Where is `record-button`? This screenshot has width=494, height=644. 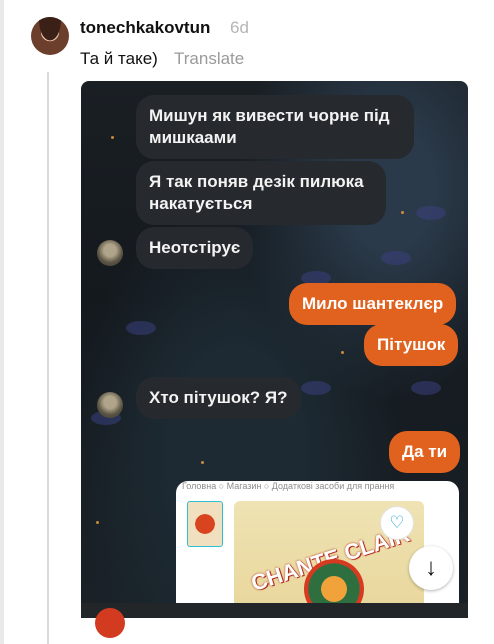 record-button is located at coordinates (110, 623).